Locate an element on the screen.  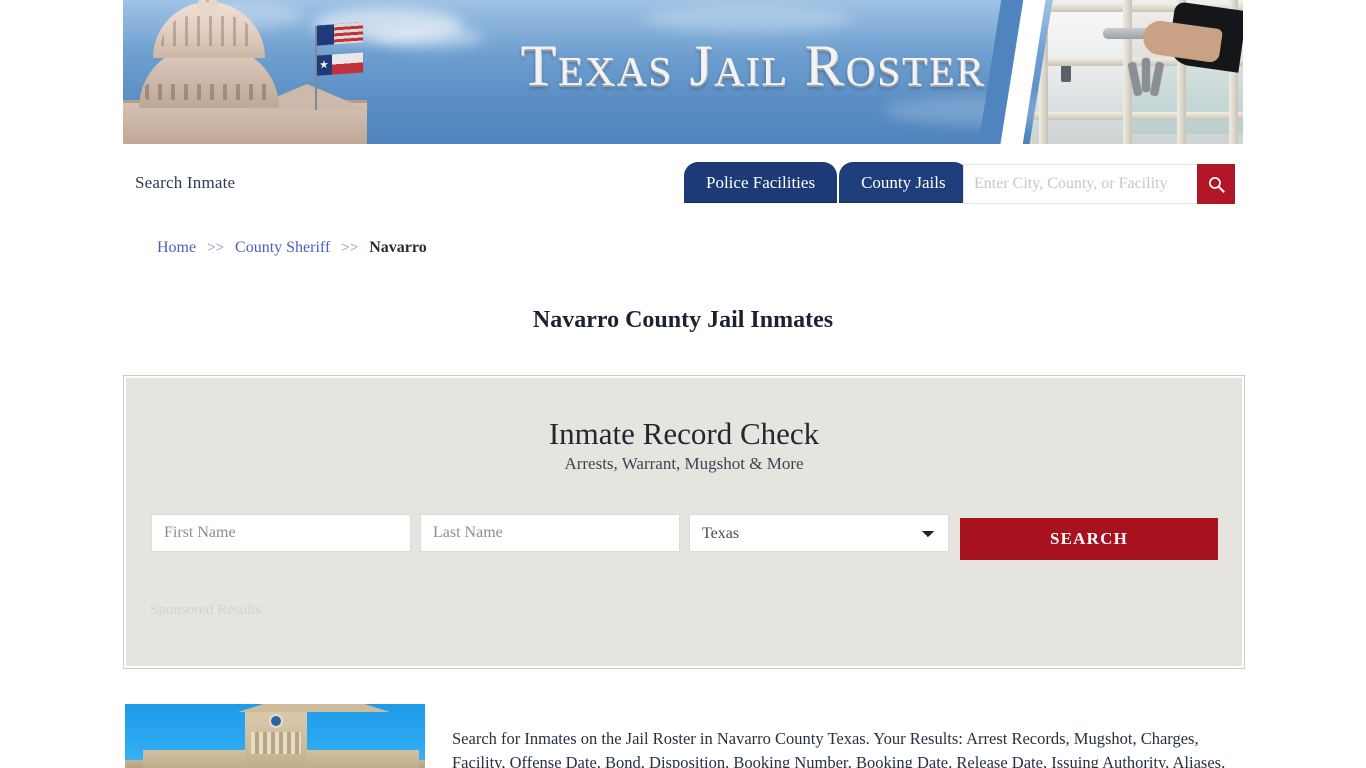
last-name-input is located at coordinates (550, 533).